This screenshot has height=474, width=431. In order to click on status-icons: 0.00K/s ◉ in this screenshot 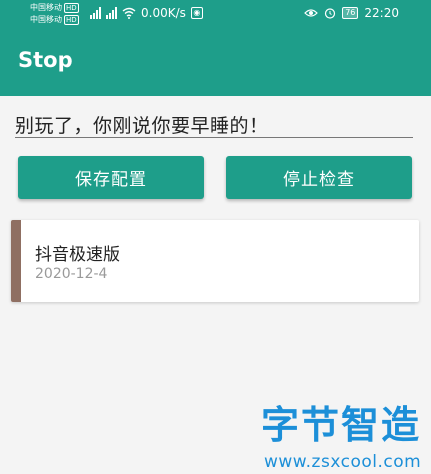, I will do `click(146, 13)`.